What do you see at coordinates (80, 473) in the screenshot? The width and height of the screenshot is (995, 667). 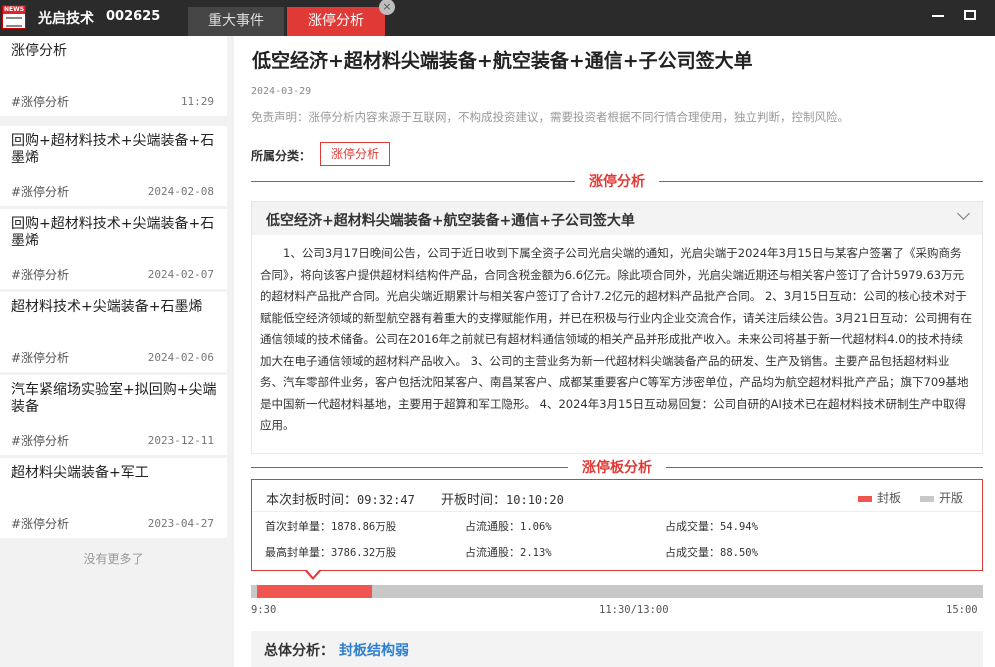 I see `sidebar-item-title: 超材料尖端装备+军工` at bounding box center [80, 473].